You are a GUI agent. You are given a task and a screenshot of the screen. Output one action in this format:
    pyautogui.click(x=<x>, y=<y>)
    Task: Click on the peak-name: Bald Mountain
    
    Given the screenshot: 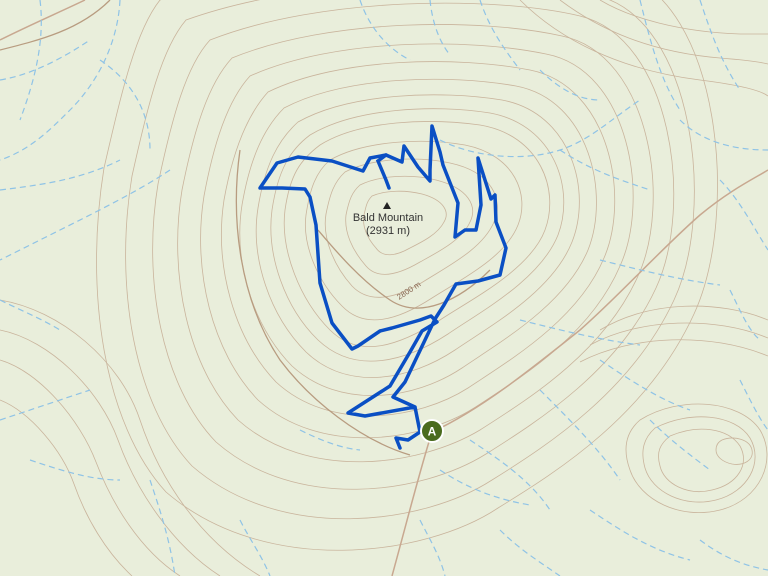 What is the action you would take?
    pyautogui.click(x=388, y=218)
    